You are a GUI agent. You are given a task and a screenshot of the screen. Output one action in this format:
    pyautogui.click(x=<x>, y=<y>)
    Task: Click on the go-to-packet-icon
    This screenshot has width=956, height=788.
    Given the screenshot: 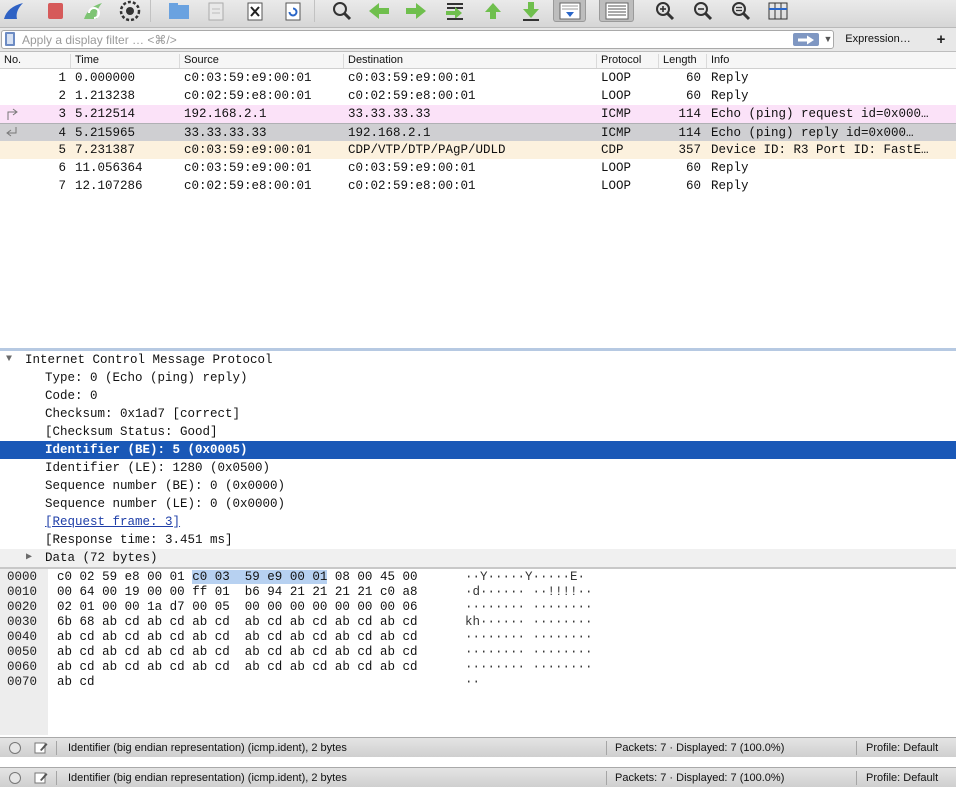 What is the action you would take?
    pyautogui.click(x=455, y=11)
    